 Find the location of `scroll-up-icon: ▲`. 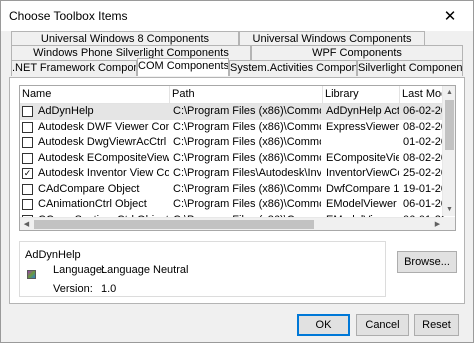

scroll-up-icon: ▲ is located at coordinates (449, 92).